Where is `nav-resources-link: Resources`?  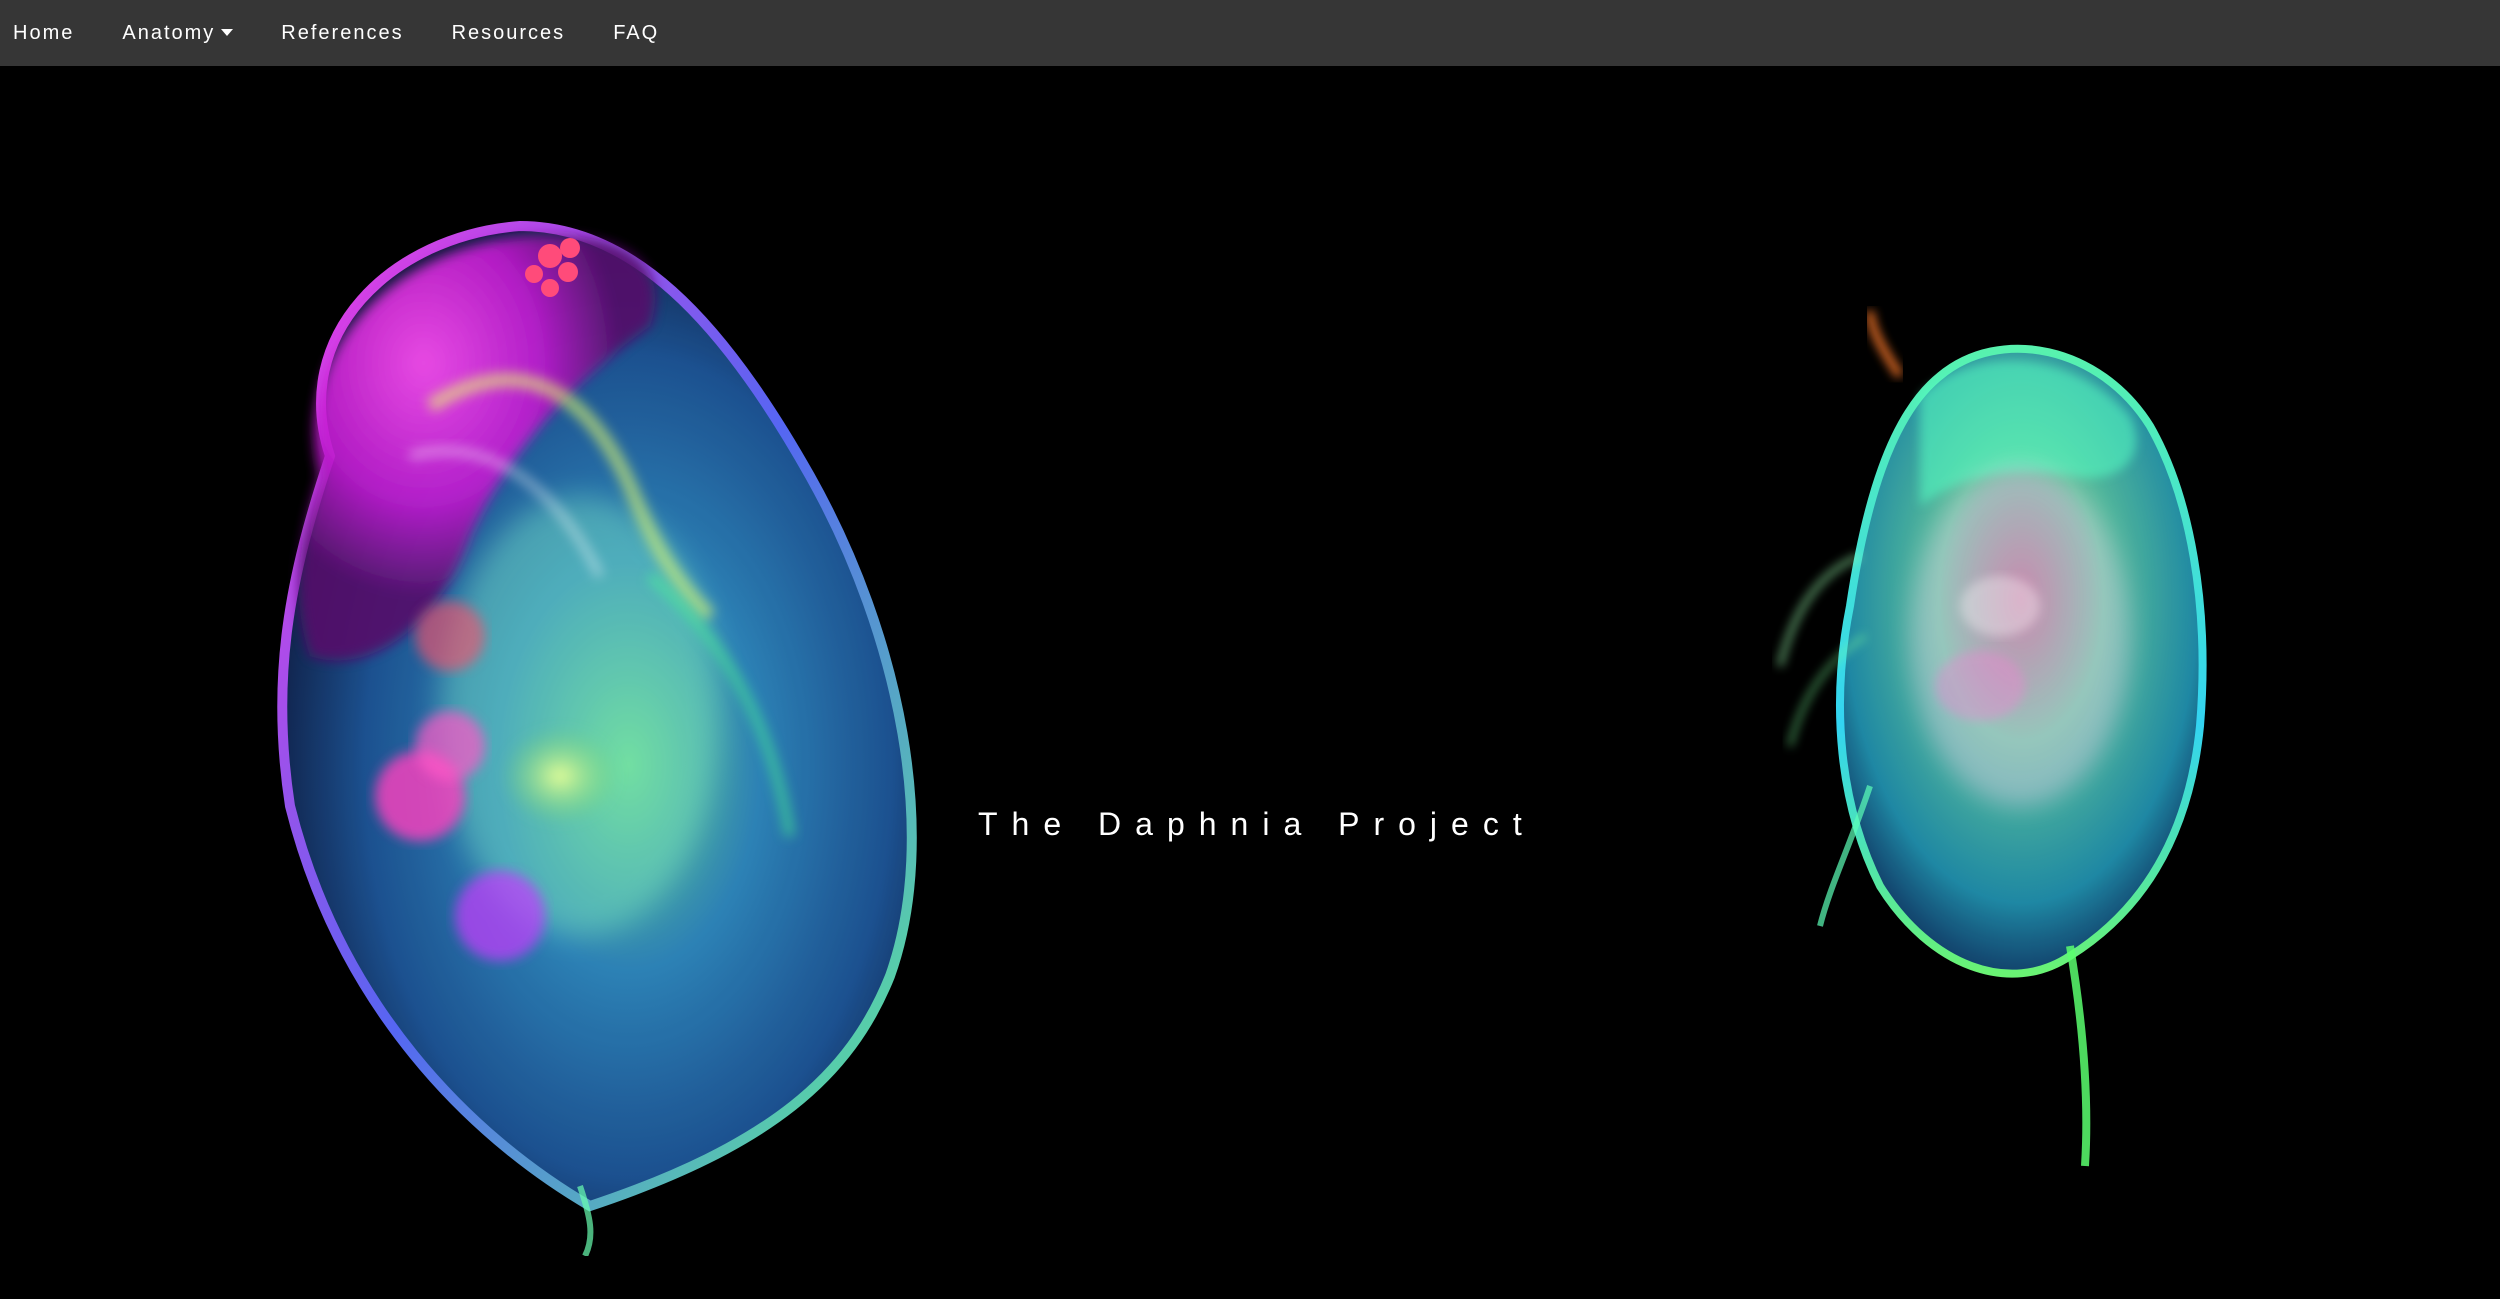
nav-resources-link: Resources is located at coordinates (509, 33).